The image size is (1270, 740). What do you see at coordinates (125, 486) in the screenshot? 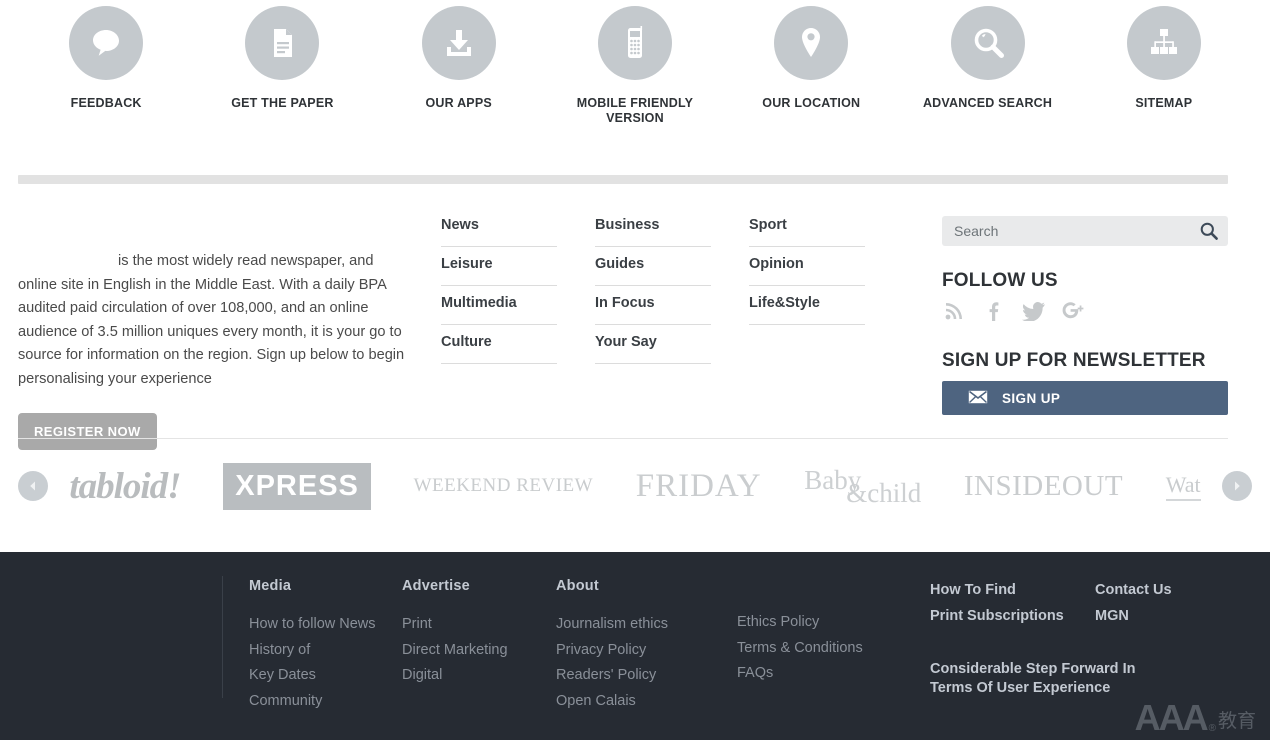
I see `brand-tabloid: tabloid!` at bounding box center [125, 486].